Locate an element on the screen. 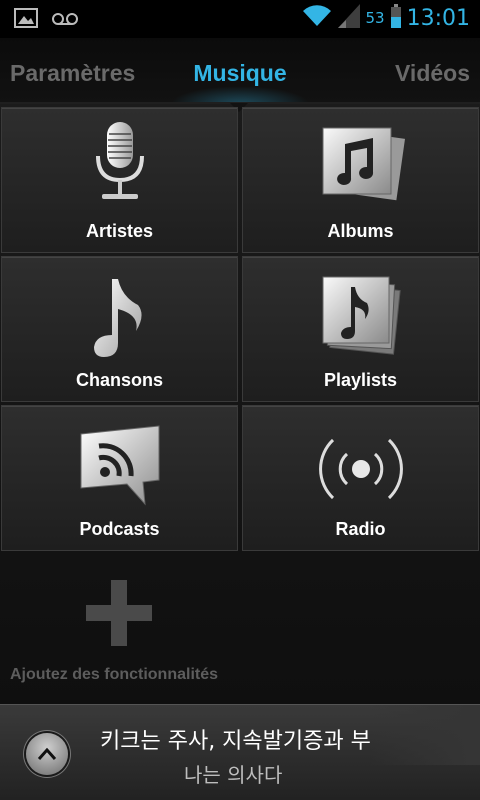  track-artist: 나는 의사다 is located at coordinates (233, 775).